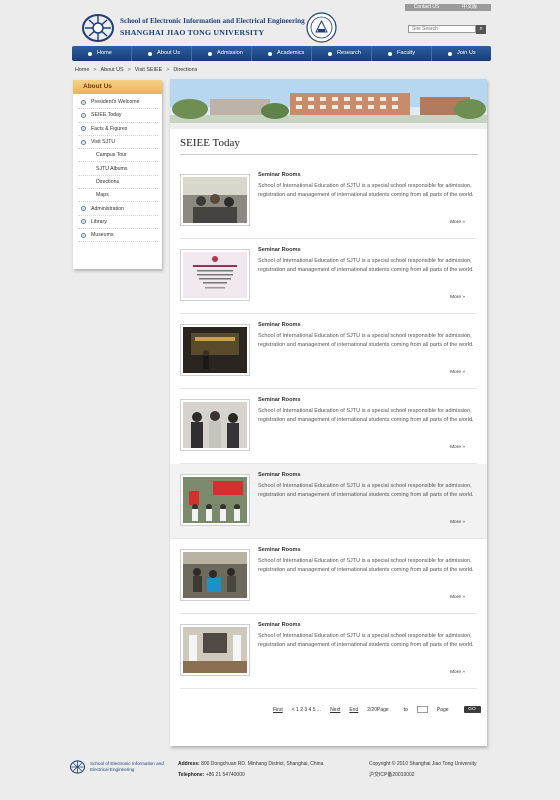  I want to click on sidebar-item-sjtu-albums: SJTU Albums, so click(118, 169).